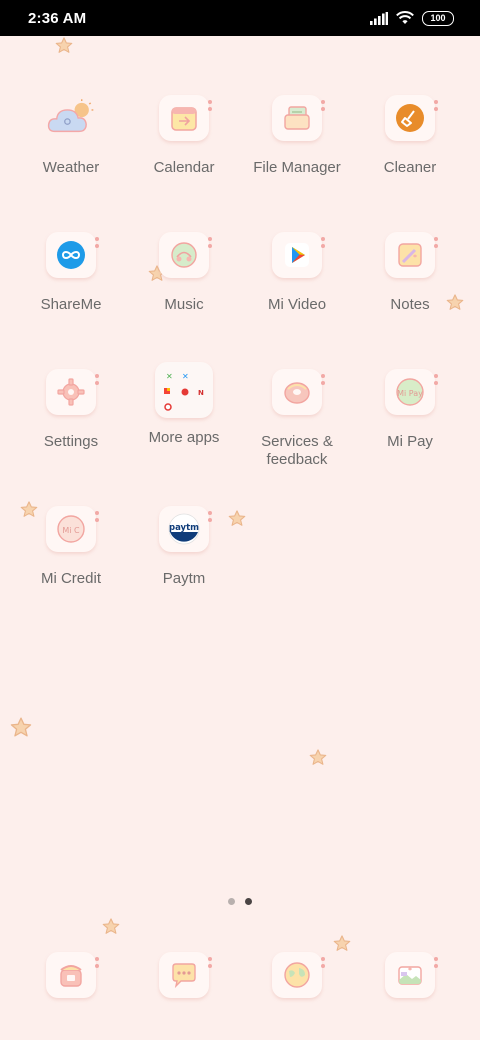 This screenshot has height=1040, width=480. What do you see at coordinates (298, 255) in the screenshot?
I see `play-icon` at bounding box center [298, 255].